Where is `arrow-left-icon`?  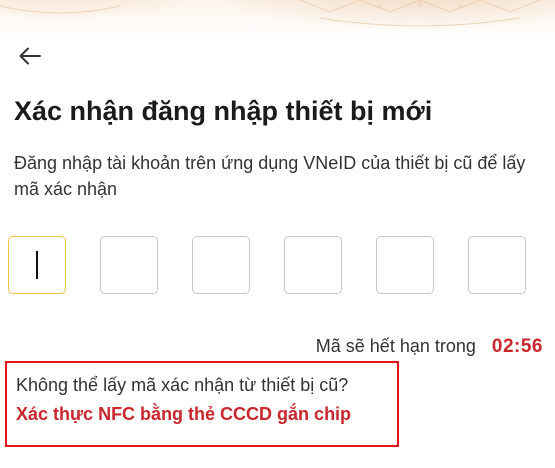
arrow-left-icon is located at coordinates (30, 56).